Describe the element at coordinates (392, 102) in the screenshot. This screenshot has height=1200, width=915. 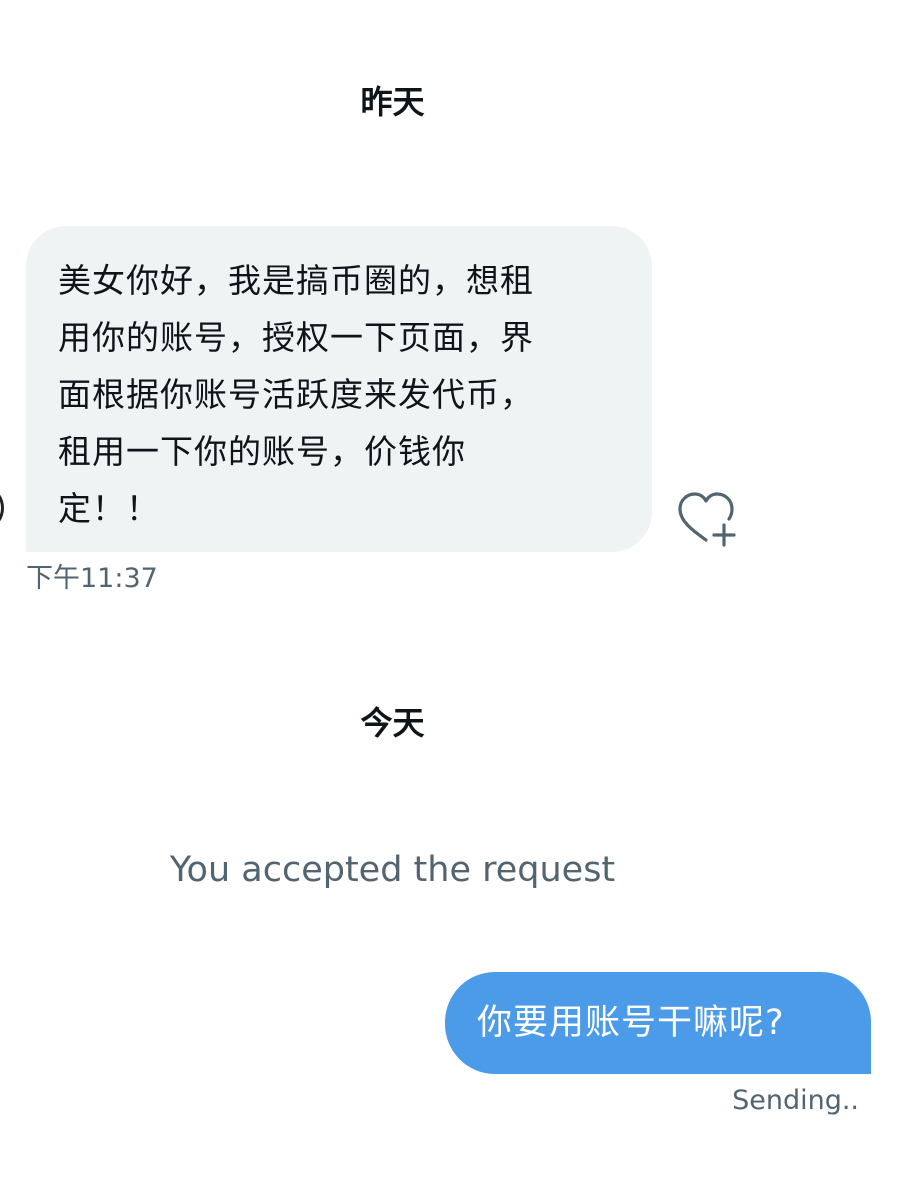
I see `day-separator-yesterday: 昨天` at that location.